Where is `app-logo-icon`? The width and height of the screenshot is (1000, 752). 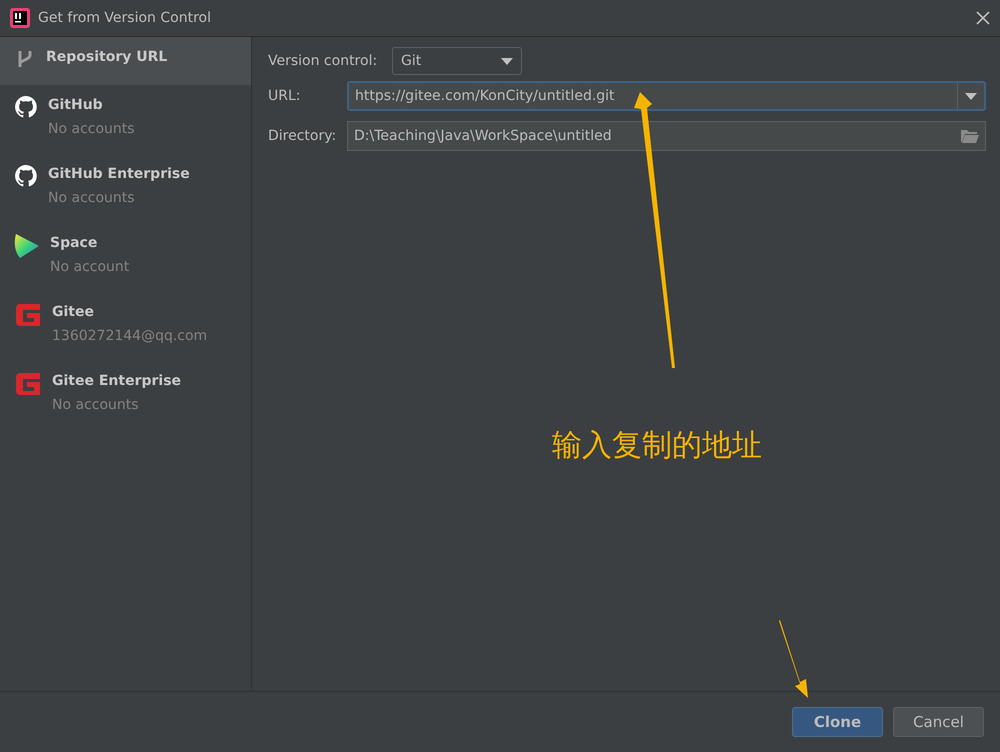
app-logo-icon is located at coordinates (20, 18).